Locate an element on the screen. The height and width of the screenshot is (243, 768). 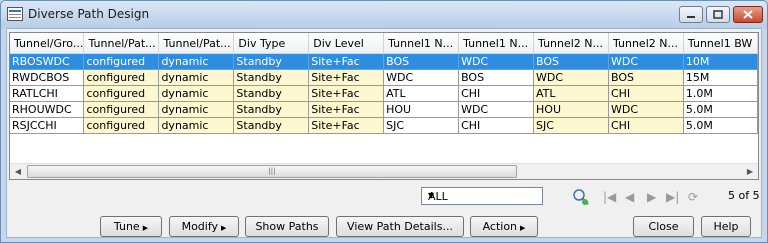
action-button: Action ▶ is located at coordinates (504, 226).